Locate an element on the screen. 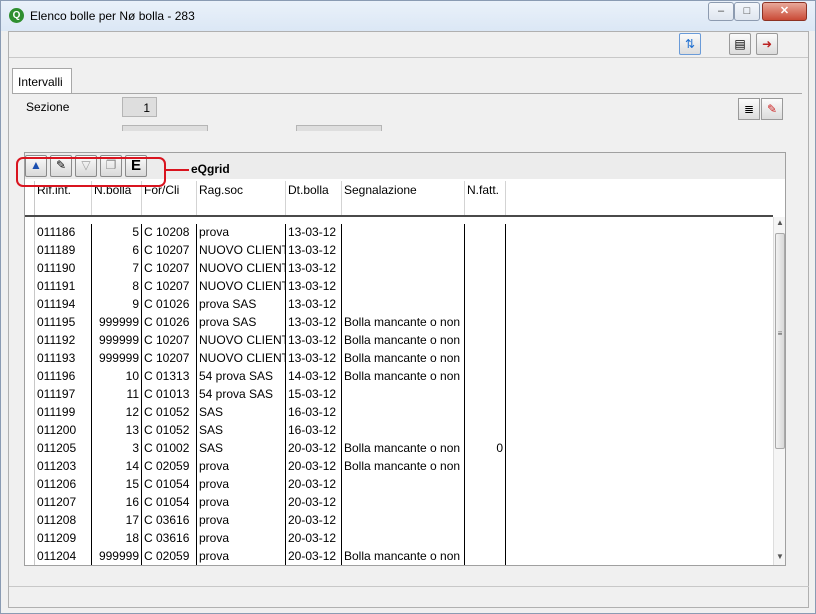  cell-rif-int: 011186 is located at coordinates (63, 233).